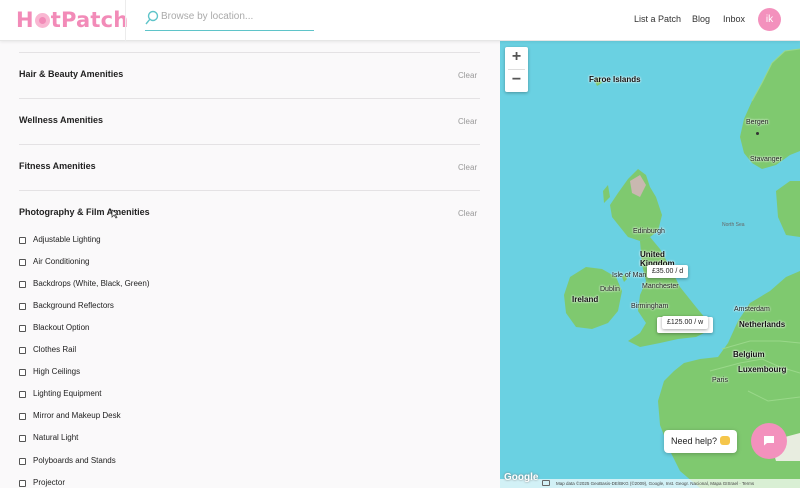  What do you see at coordinates (467, 121) in the screenshot?
I see `clear-wellness-button: Clear` at bounding box center [467, 121].